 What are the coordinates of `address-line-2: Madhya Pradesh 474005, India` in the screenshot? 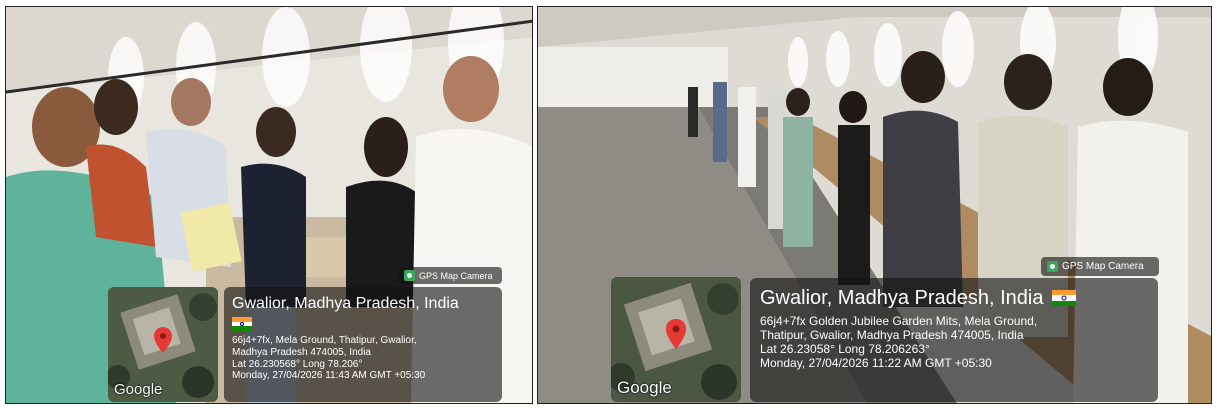 It's located at (301, 352).